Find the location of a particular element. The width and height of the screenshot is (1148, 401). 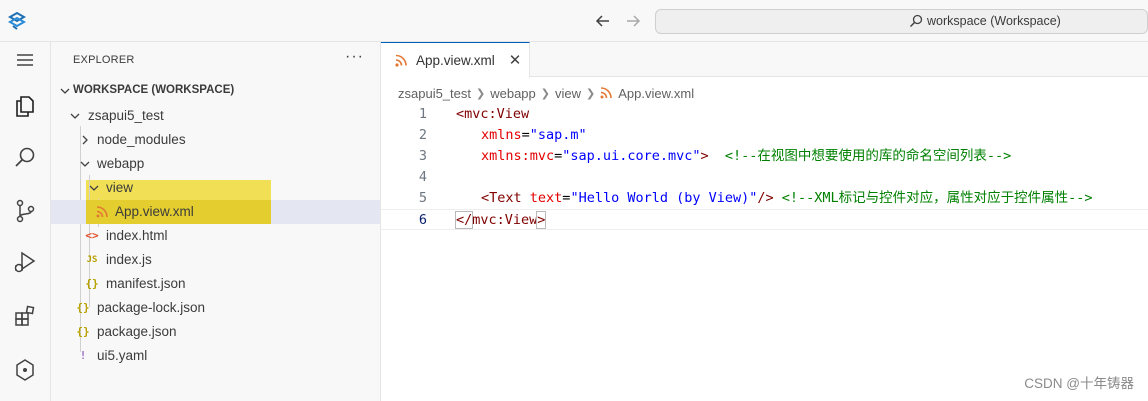

files-icon is located at coordinates (25, 106).